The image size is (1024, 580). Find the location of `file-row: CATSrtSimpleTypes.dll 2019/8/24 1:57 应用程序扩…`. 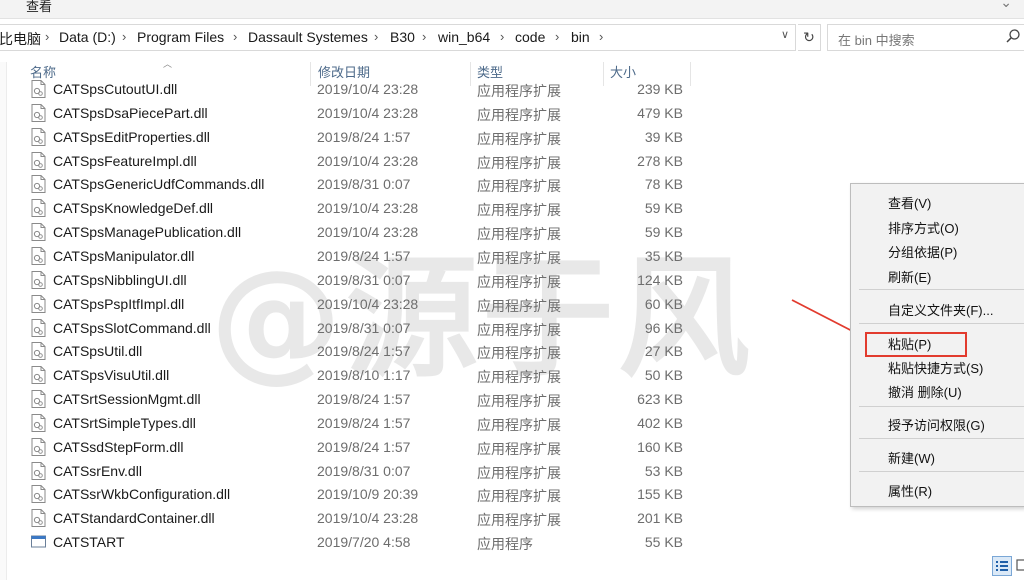

file-row: CATSrtSimpleTypes.dll 2019/8/24 1:57 应用程序扩… is located at coordinates (350, 425).